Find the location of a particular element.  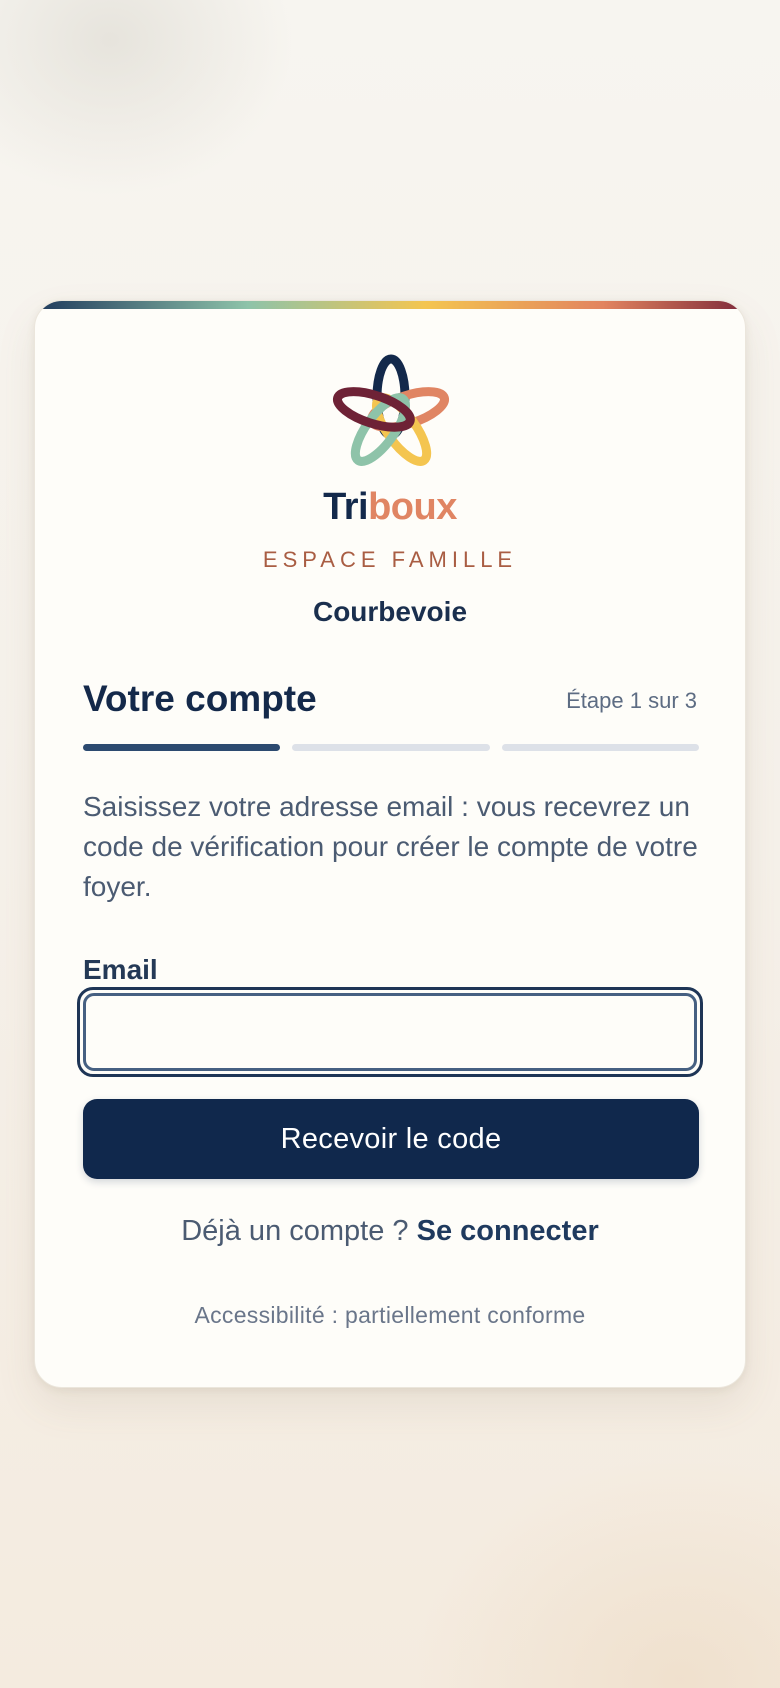

step-progress-bar is located at coordinates (391, 748).